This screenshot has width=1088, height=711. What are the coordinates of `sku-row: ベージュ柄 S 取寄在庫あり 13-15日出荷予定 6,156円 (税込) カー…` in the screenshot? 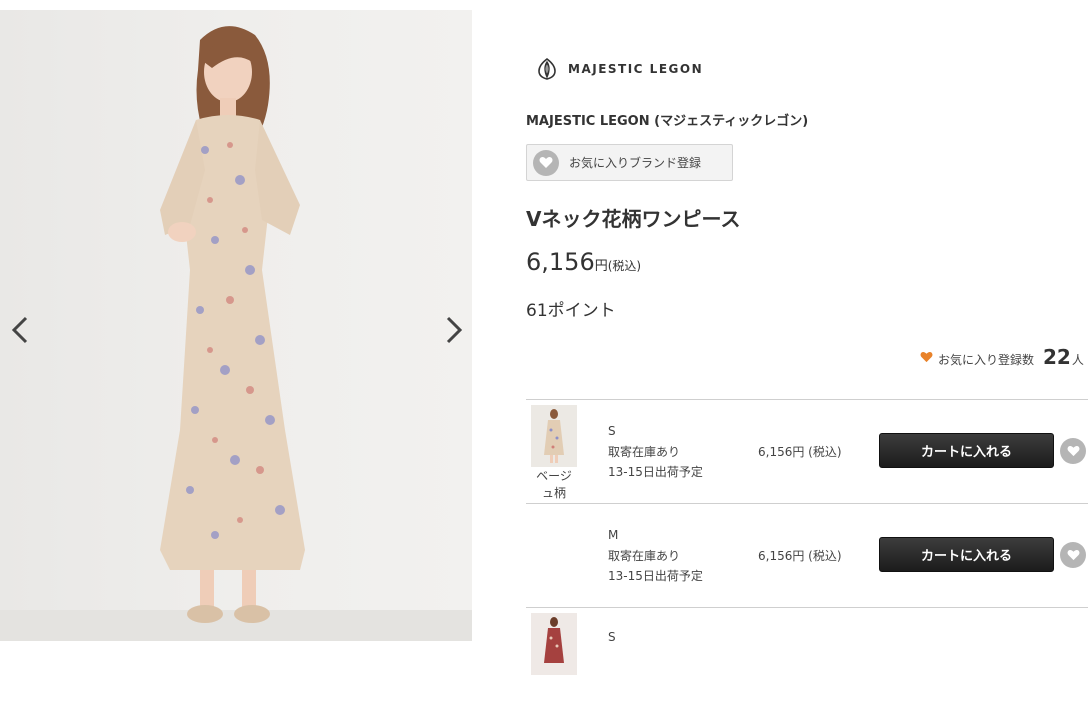 It's located at (807, 451).